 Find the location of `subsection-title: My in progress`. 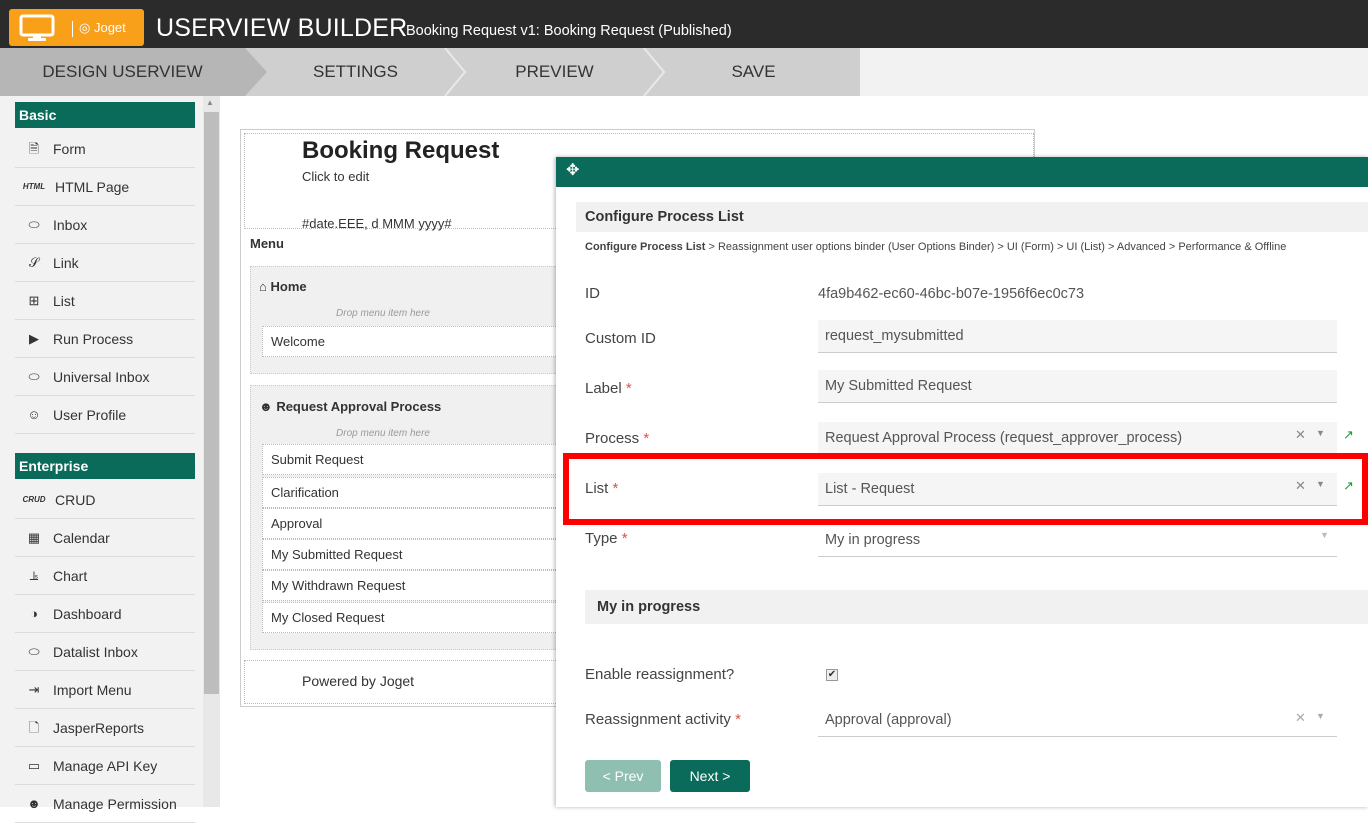

subsection-title: My in progress is located at coordinates (976, 607).